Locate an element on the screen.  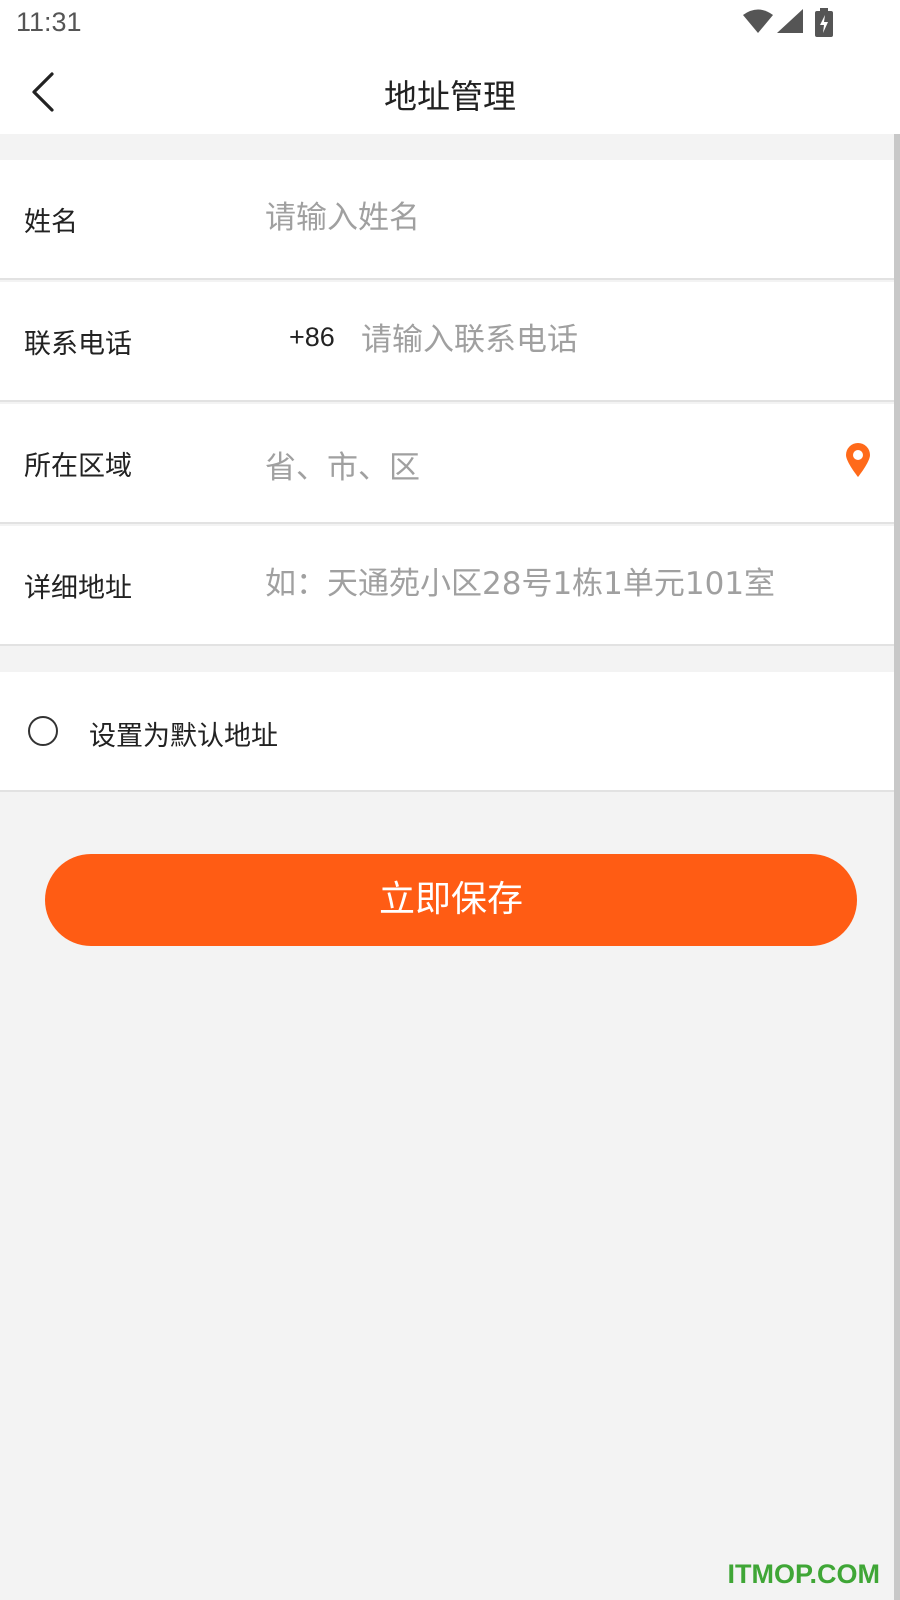
status-bar: 11:31 is located at coordinates (450, 25).